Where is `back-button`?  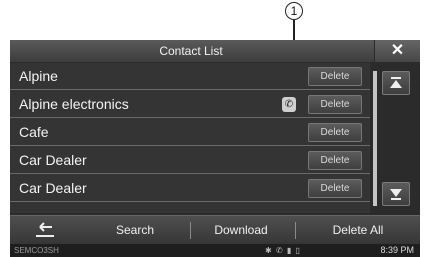 back-button is located at coordinates (45, 230).